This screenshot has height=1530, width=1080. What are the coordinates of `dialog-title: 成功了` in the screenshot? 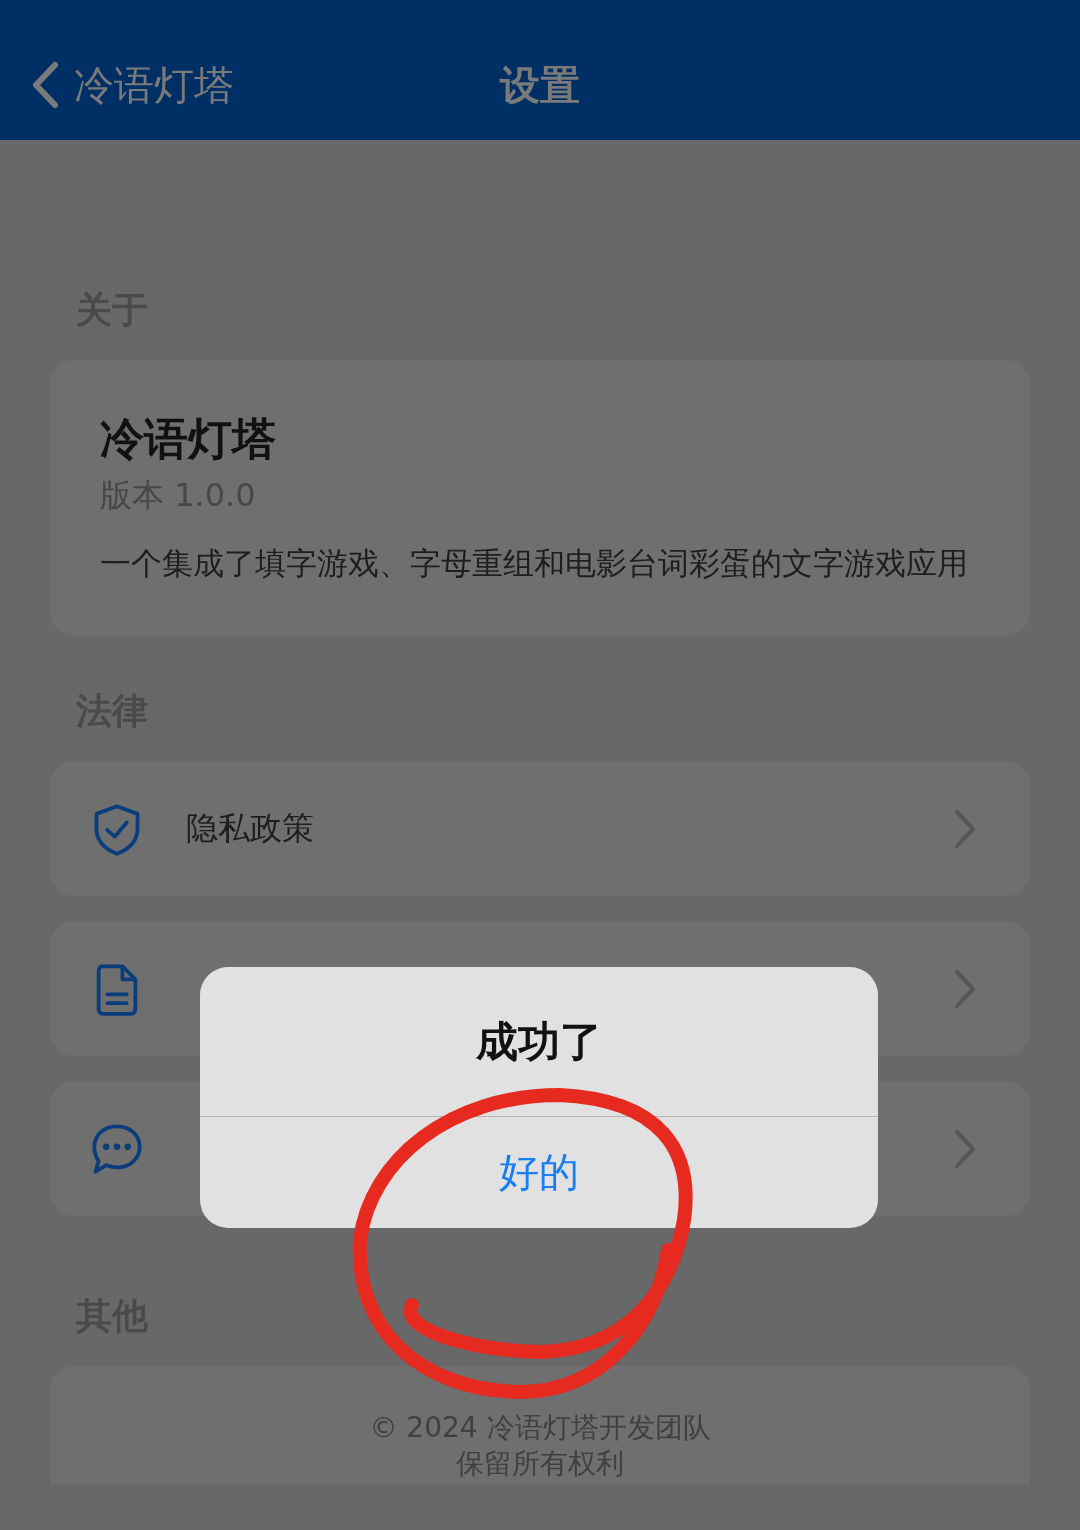 It's located at (539, 1041).